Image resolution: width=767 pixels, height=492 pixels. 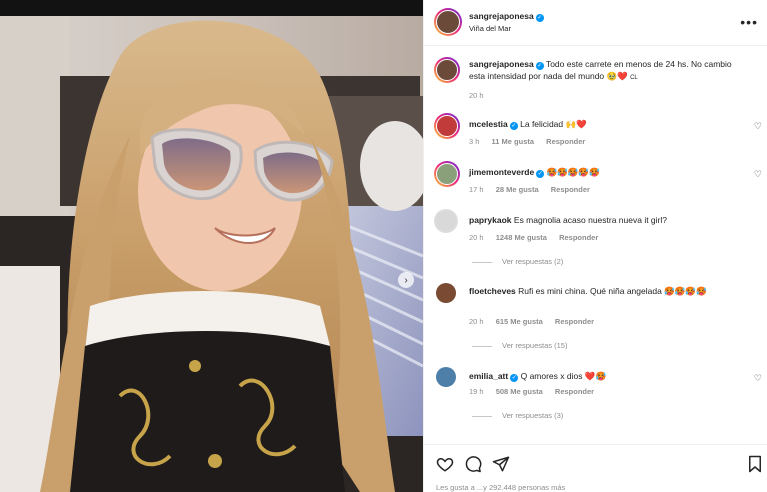 I want to click on commenter-username: jimemonteverde, so click(x=501, y=172).